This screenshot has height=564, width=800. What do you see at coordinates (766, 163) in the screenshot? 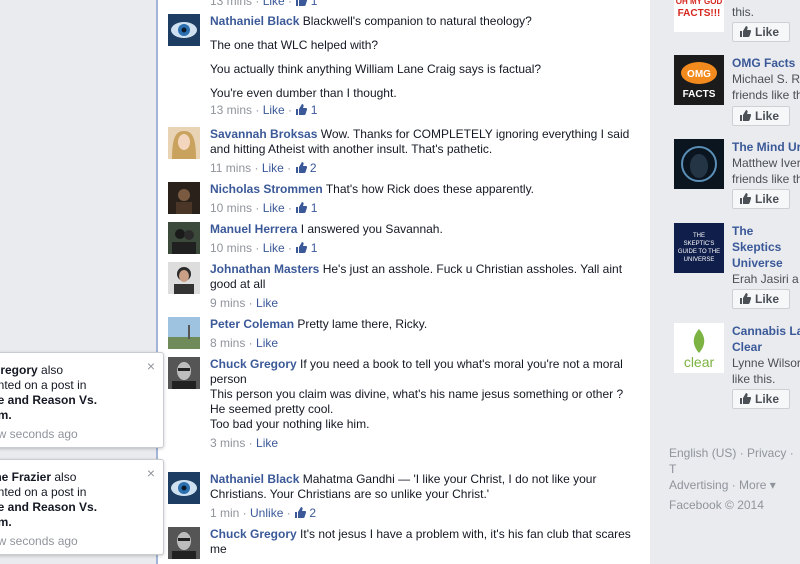
I see `page-social-context: Matthew Iver` at bounding box center [766, 163].